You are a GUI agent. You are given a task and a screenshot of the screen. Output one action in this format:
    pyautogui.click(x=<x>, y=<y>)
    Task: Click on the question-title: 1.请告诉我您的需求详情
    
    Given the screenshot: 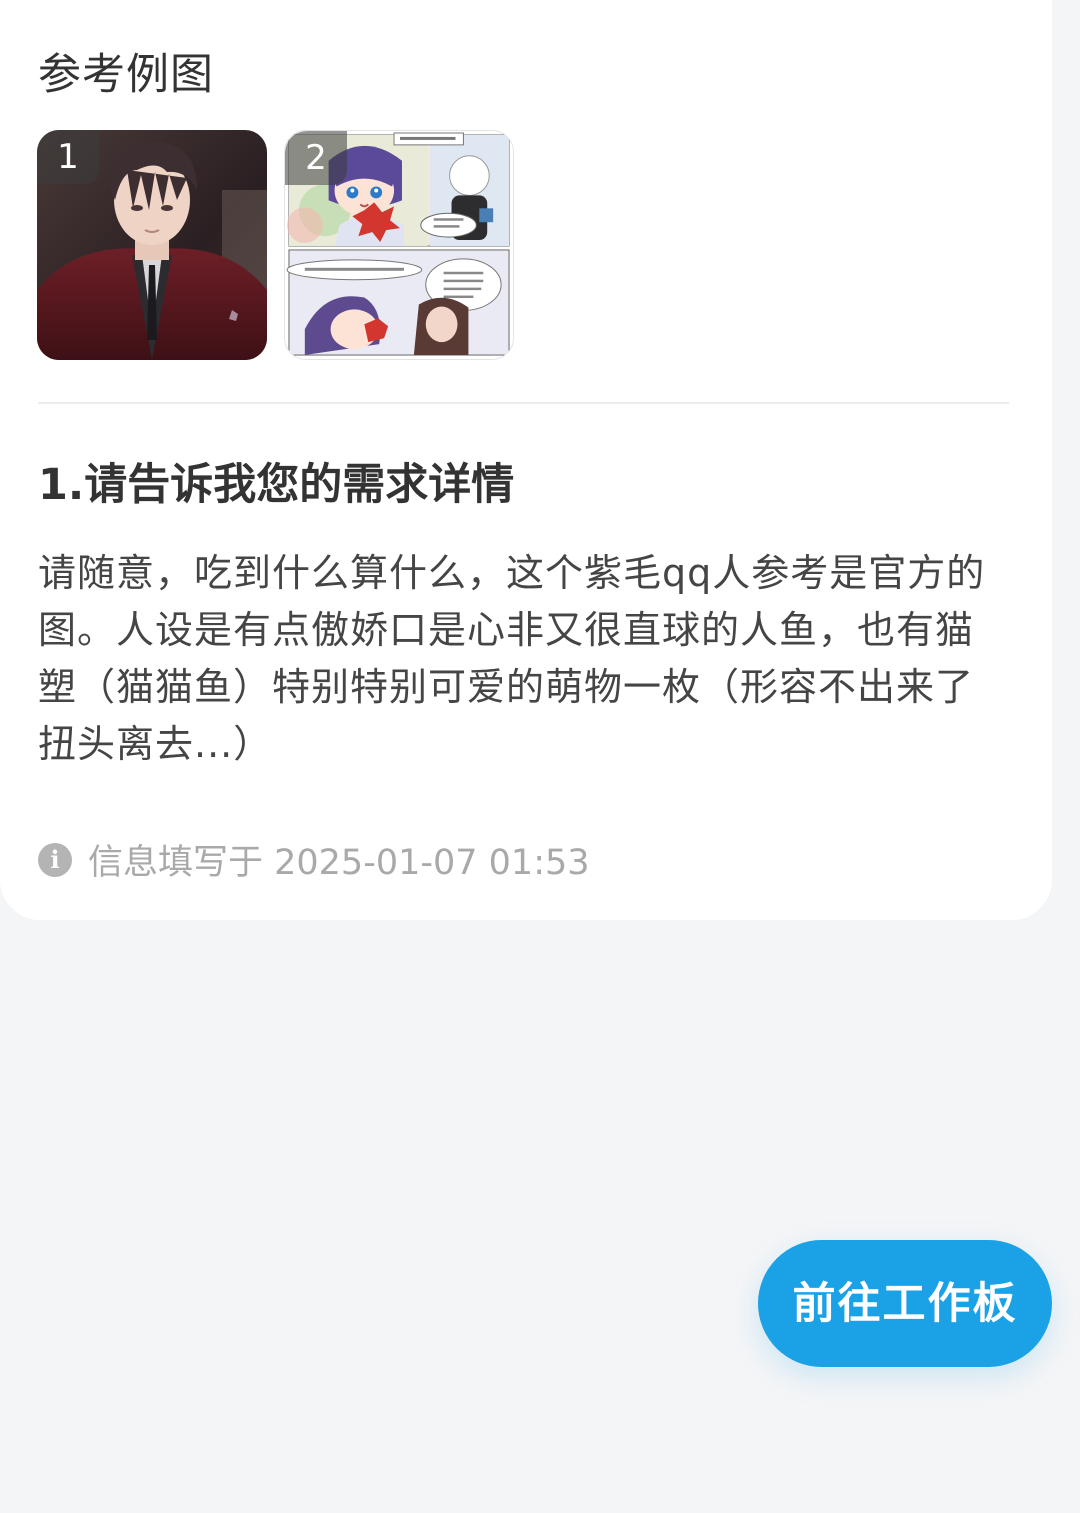 What is the action you would take?
    pyautogui.click(x=276, y=485)
    